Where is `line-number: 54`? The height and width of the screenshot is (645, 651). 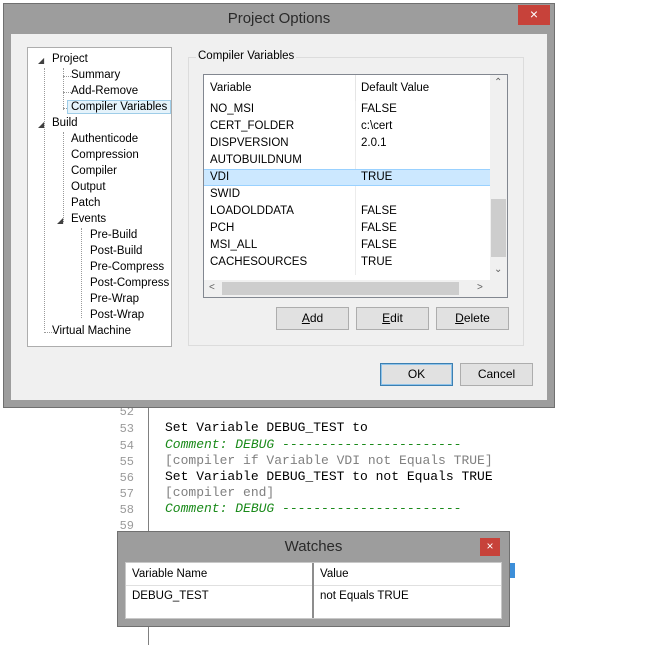 line-number: 54 is located at coordinates (126, 446).